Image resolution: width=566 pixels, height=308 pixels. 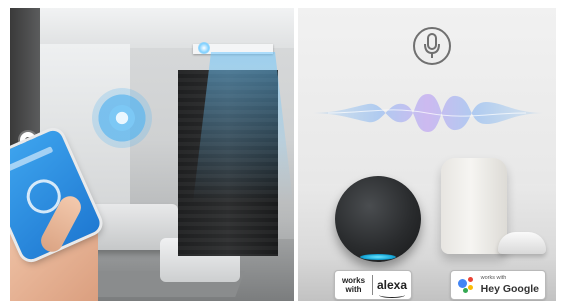 I want to click on phone-screen-bar, so click(x=32, y=161).